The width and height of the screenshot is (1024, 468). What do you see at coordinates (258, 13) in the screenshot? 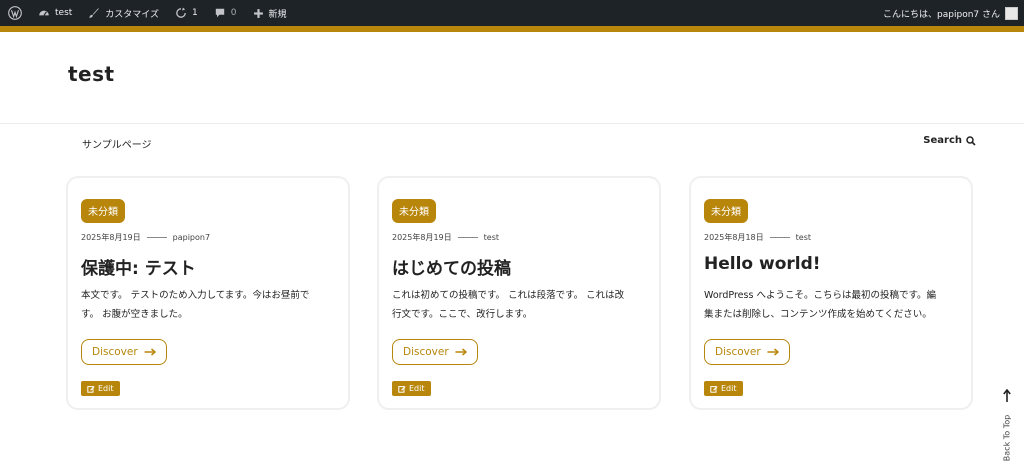
I see `plus-icon` at bounding box center [258, 13].